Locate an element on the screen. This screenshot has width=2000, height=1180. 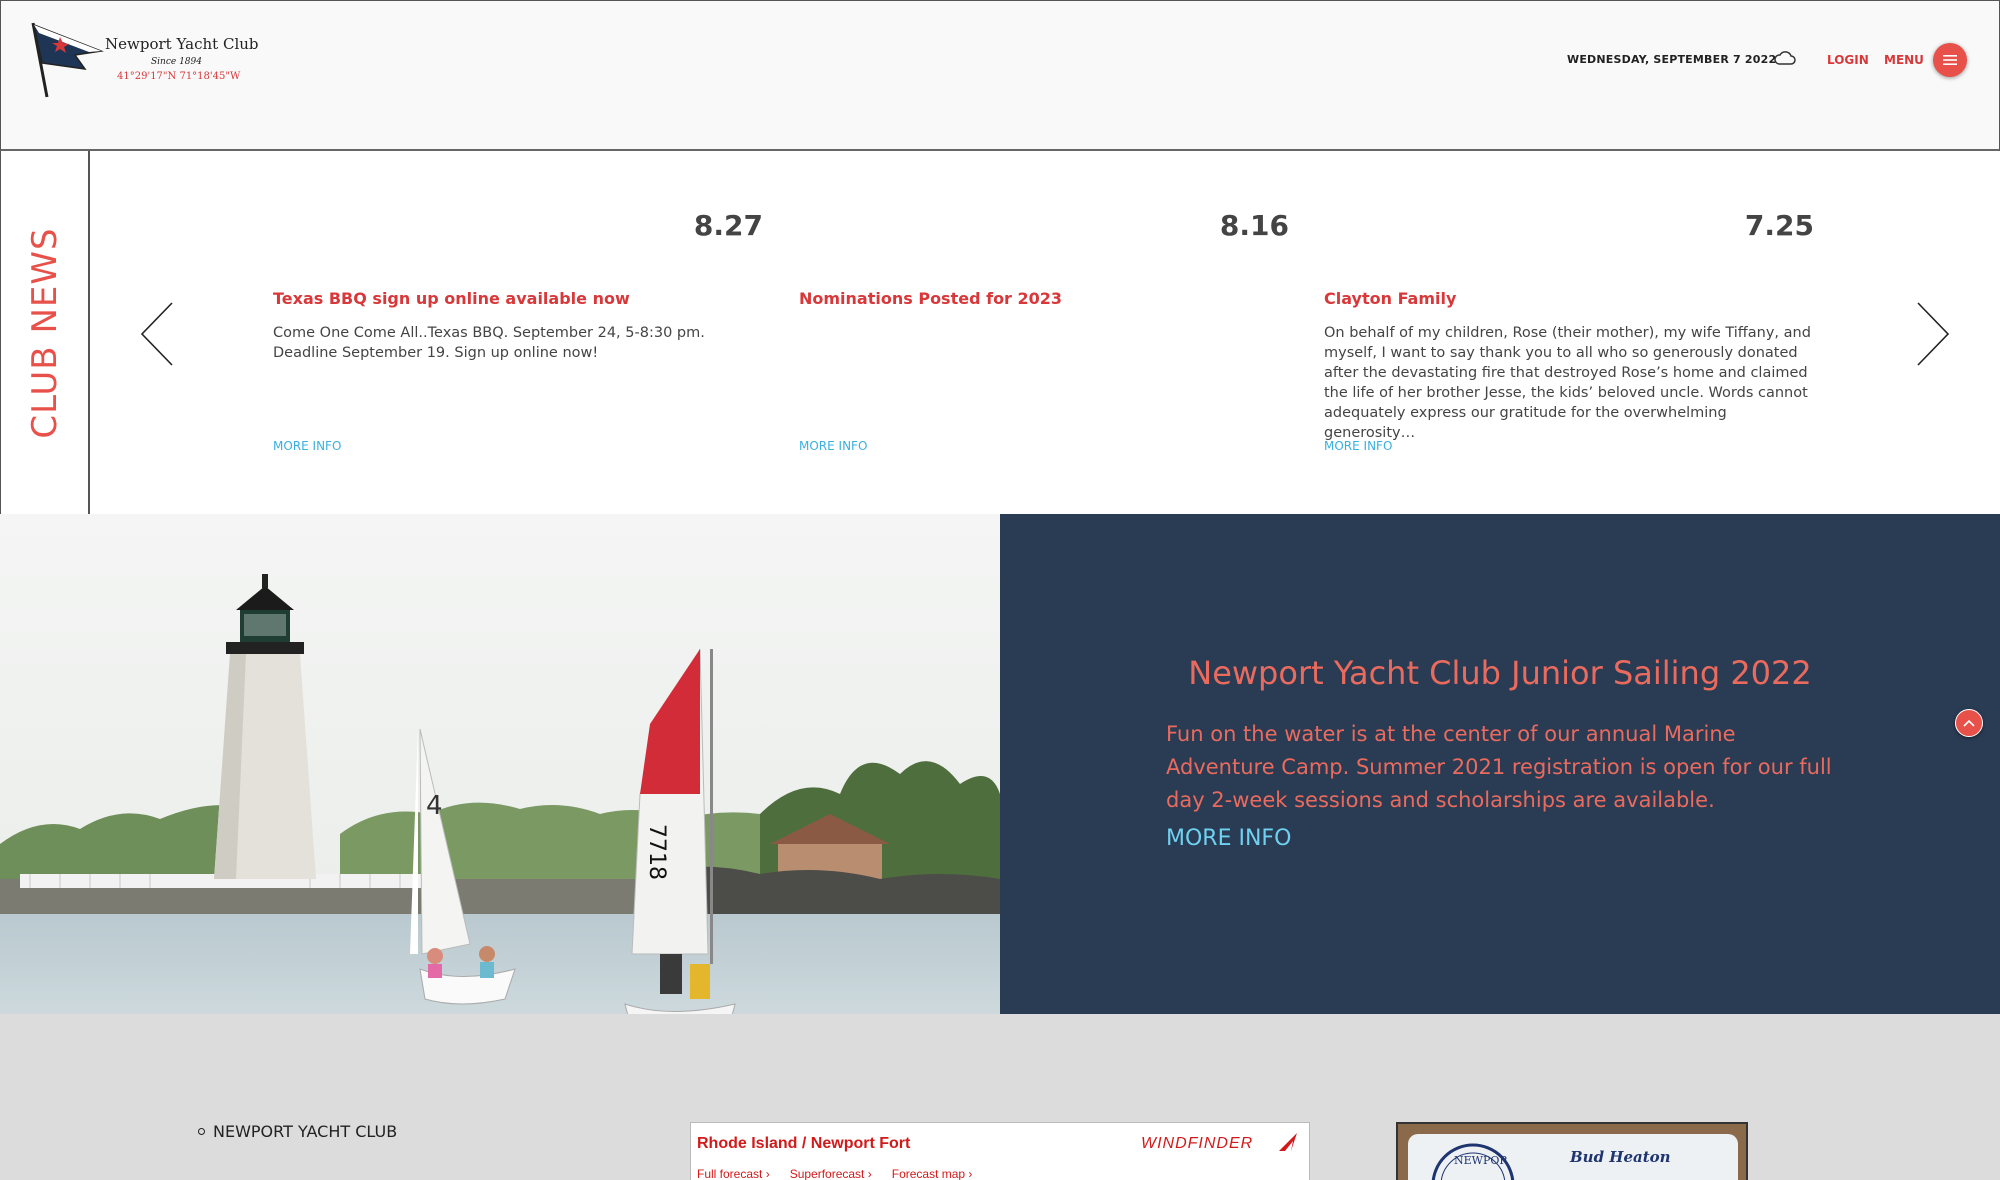
news-title: Clayton Family is located at coordinates (1390, 298).